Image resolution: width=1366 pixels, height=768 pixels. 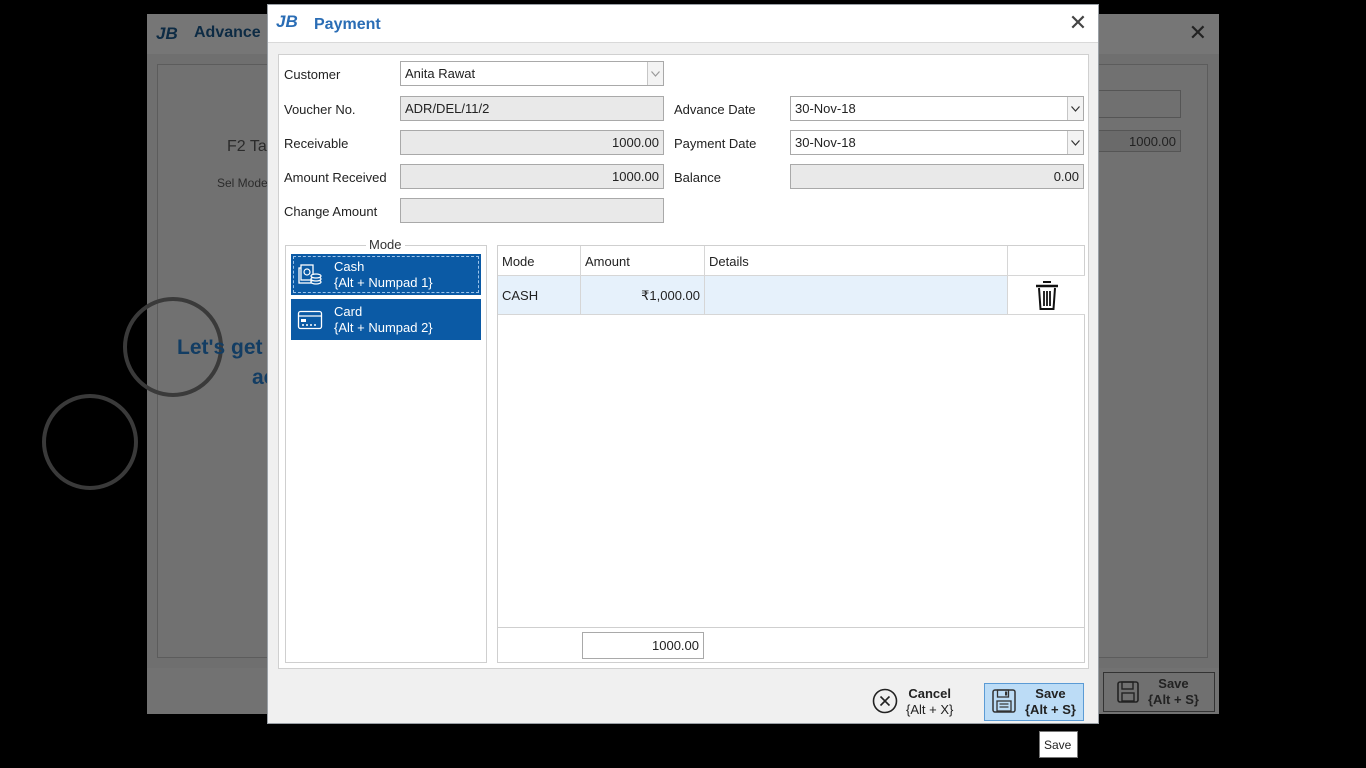 I want to click on cell-action, so click(x=1046, y=295).